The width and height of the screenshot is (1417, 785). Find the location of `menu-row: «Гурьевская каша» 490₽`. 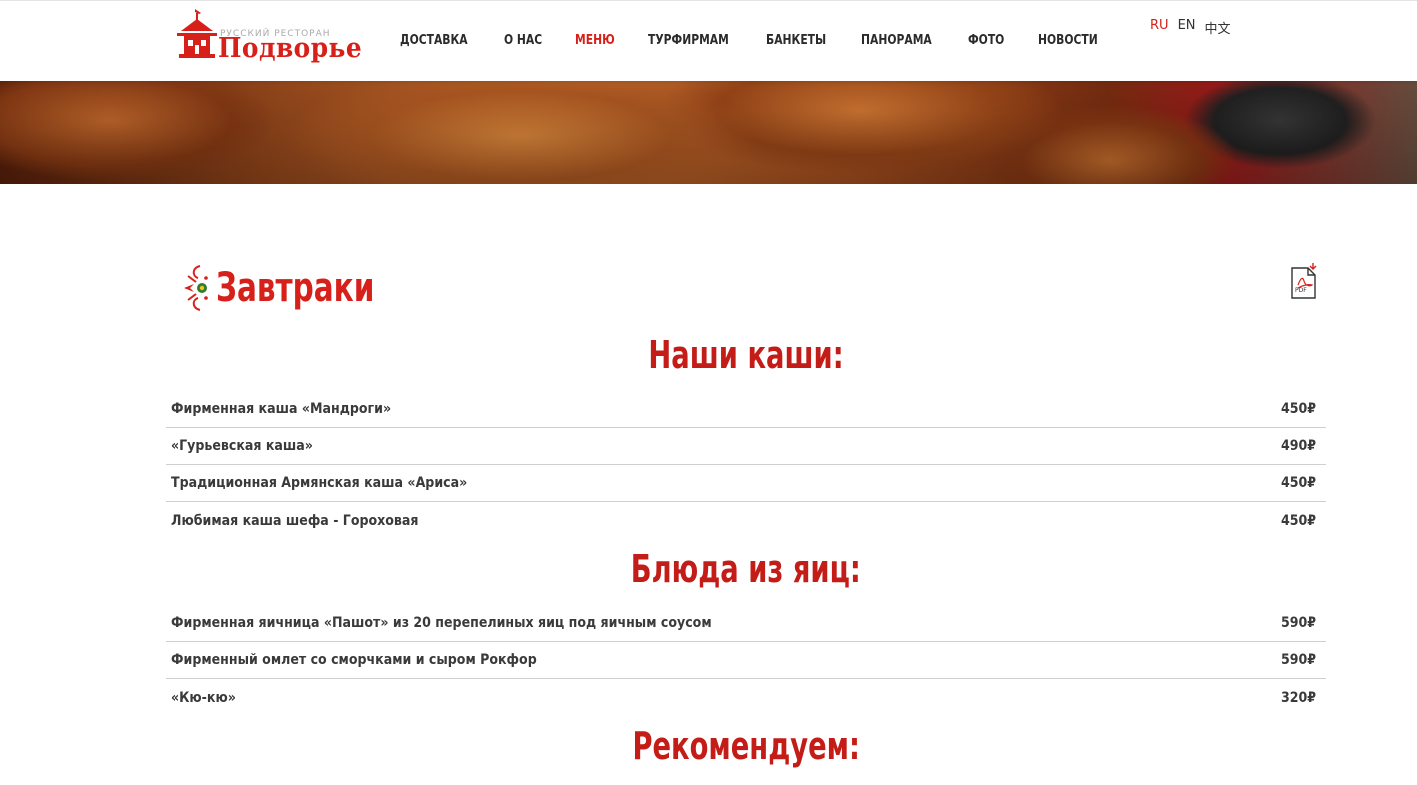

menu-row: «Гурьевская каша» 490₽ is located at coordinates (746, 446).